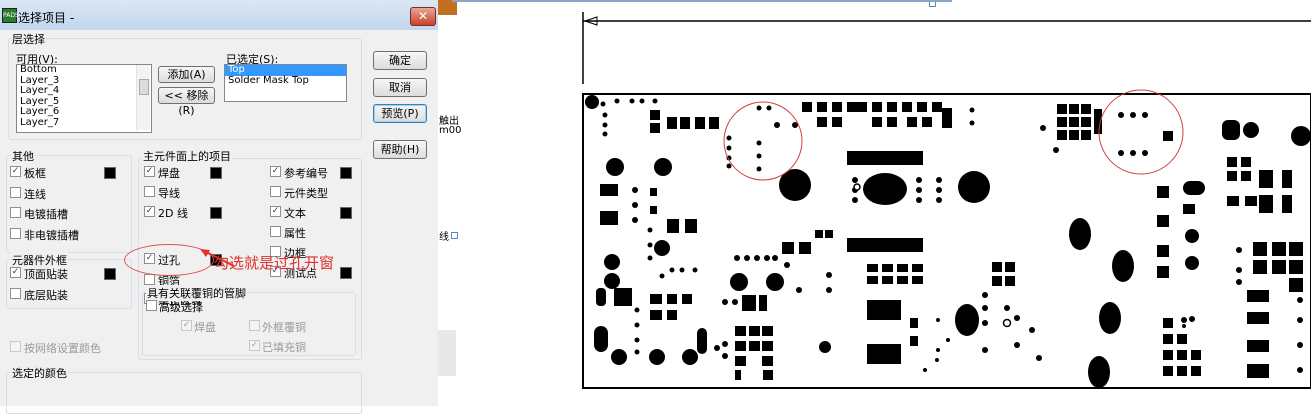 The width and height of the screenshot is (1311, 414). Describe the element at coordinates (169, 193) in the screenshot. I see `traces-label: 导线` at that location.